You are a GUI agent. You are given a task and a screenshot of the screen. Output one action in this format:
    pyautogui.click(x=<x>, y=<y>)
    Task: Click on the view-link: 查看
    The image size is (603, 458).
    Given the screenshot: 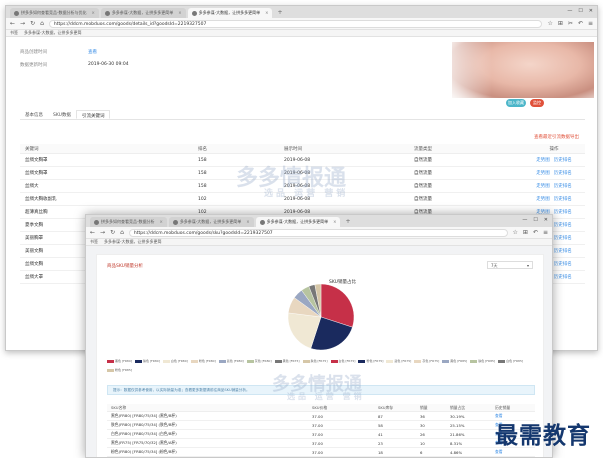 What is the action you would take?
    pyautogui.click(x=92, y=52)
    